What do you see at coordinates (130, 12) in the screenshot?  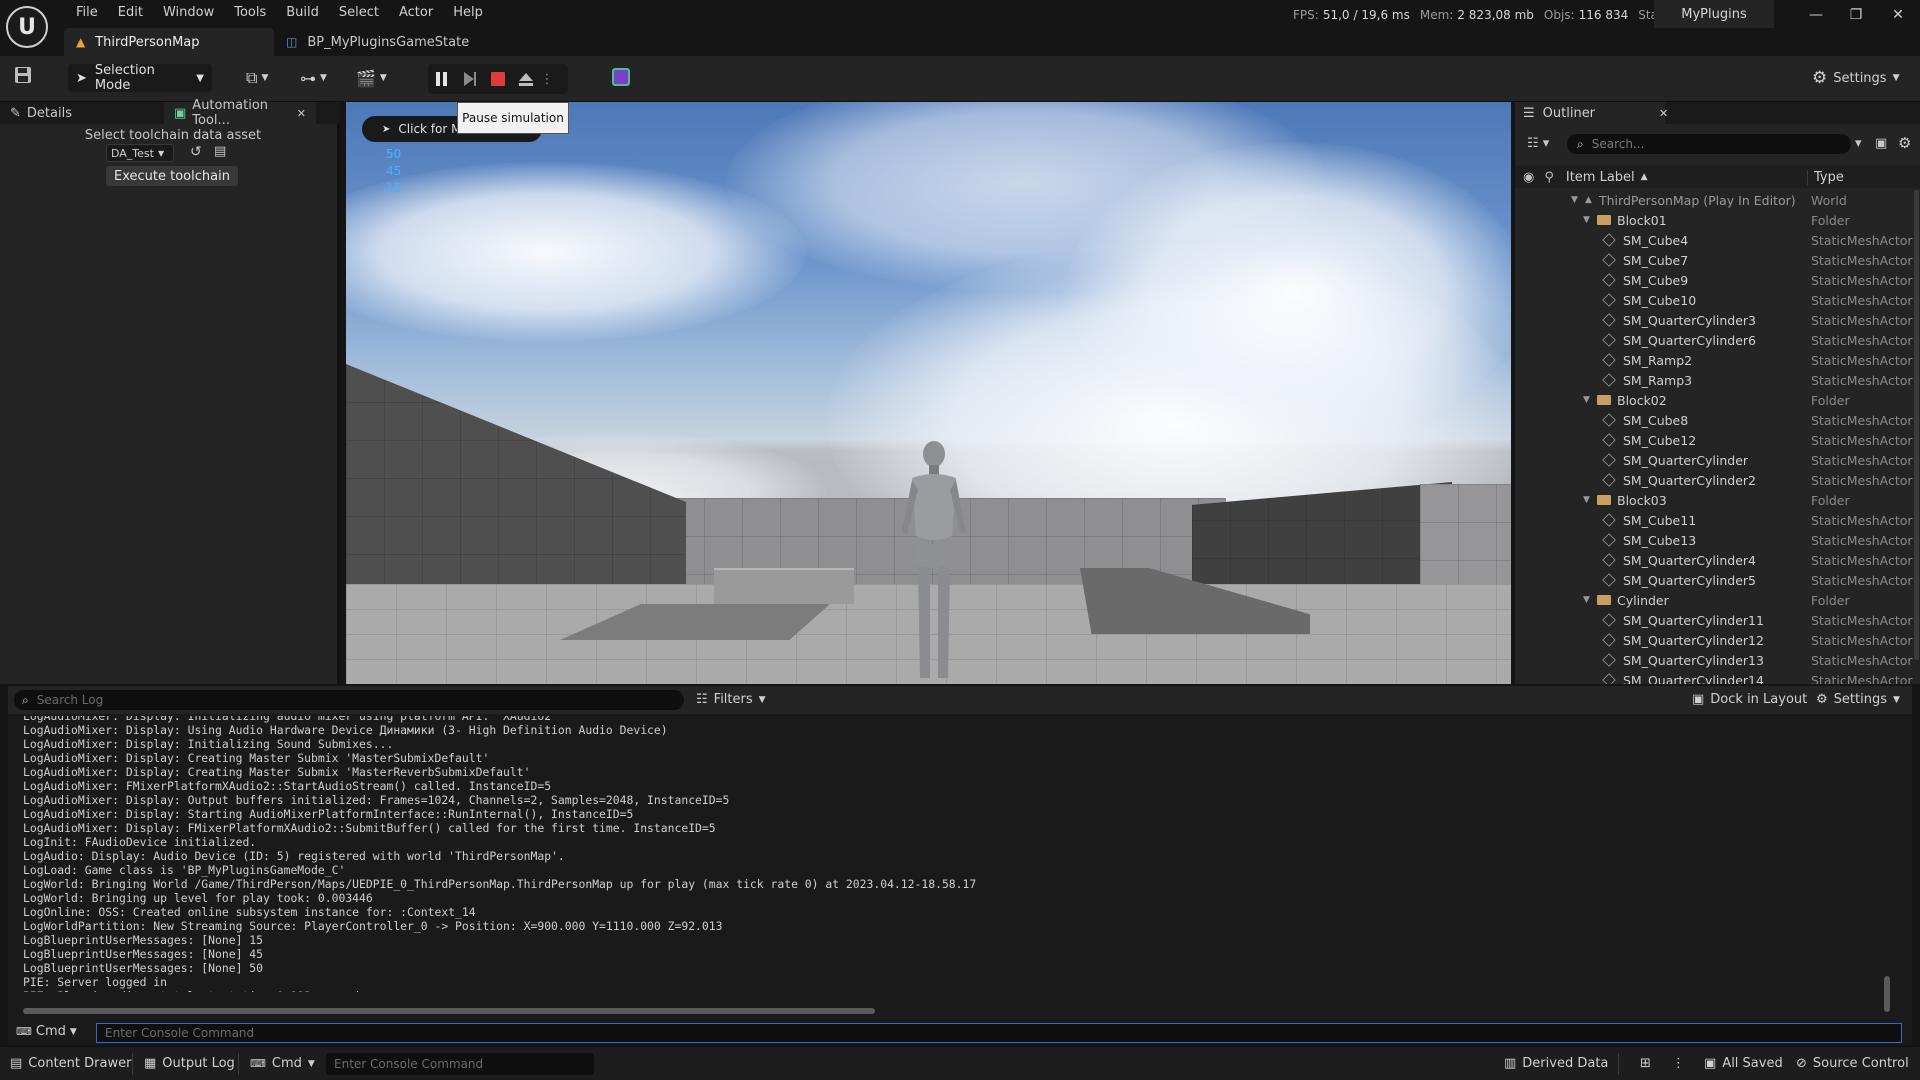 I see `menu-edit: Edit` at bounding box center [130, 12].